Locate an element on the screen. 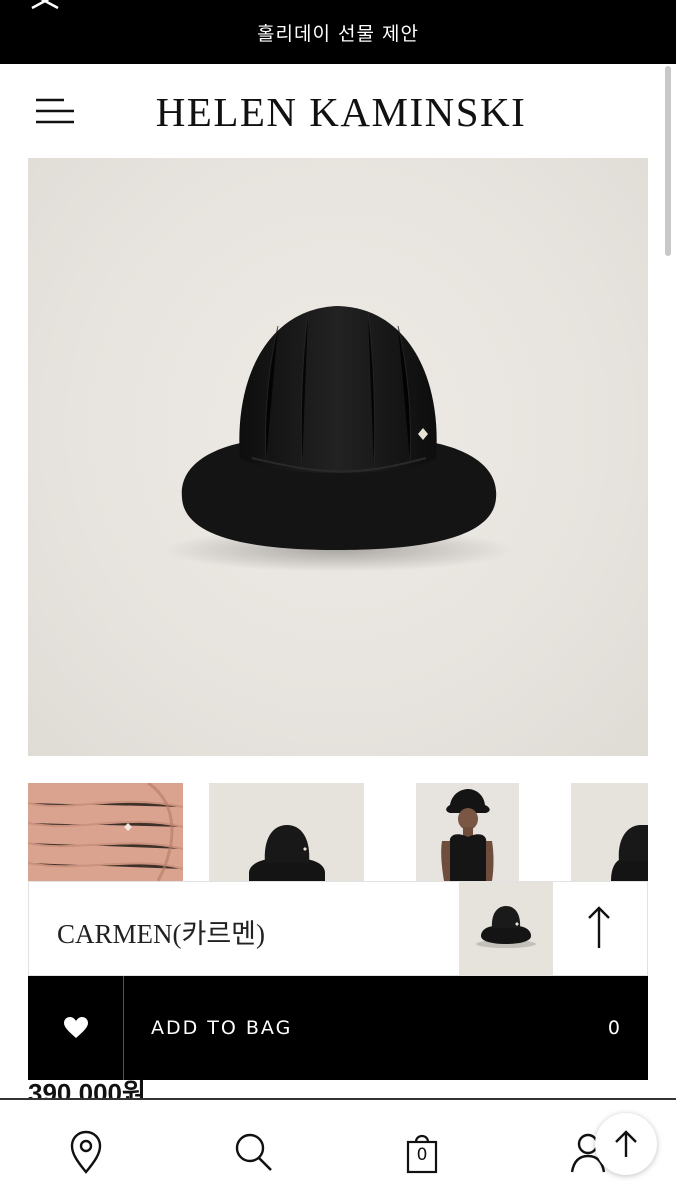  menu-icon is located at coordinates (55, 111).